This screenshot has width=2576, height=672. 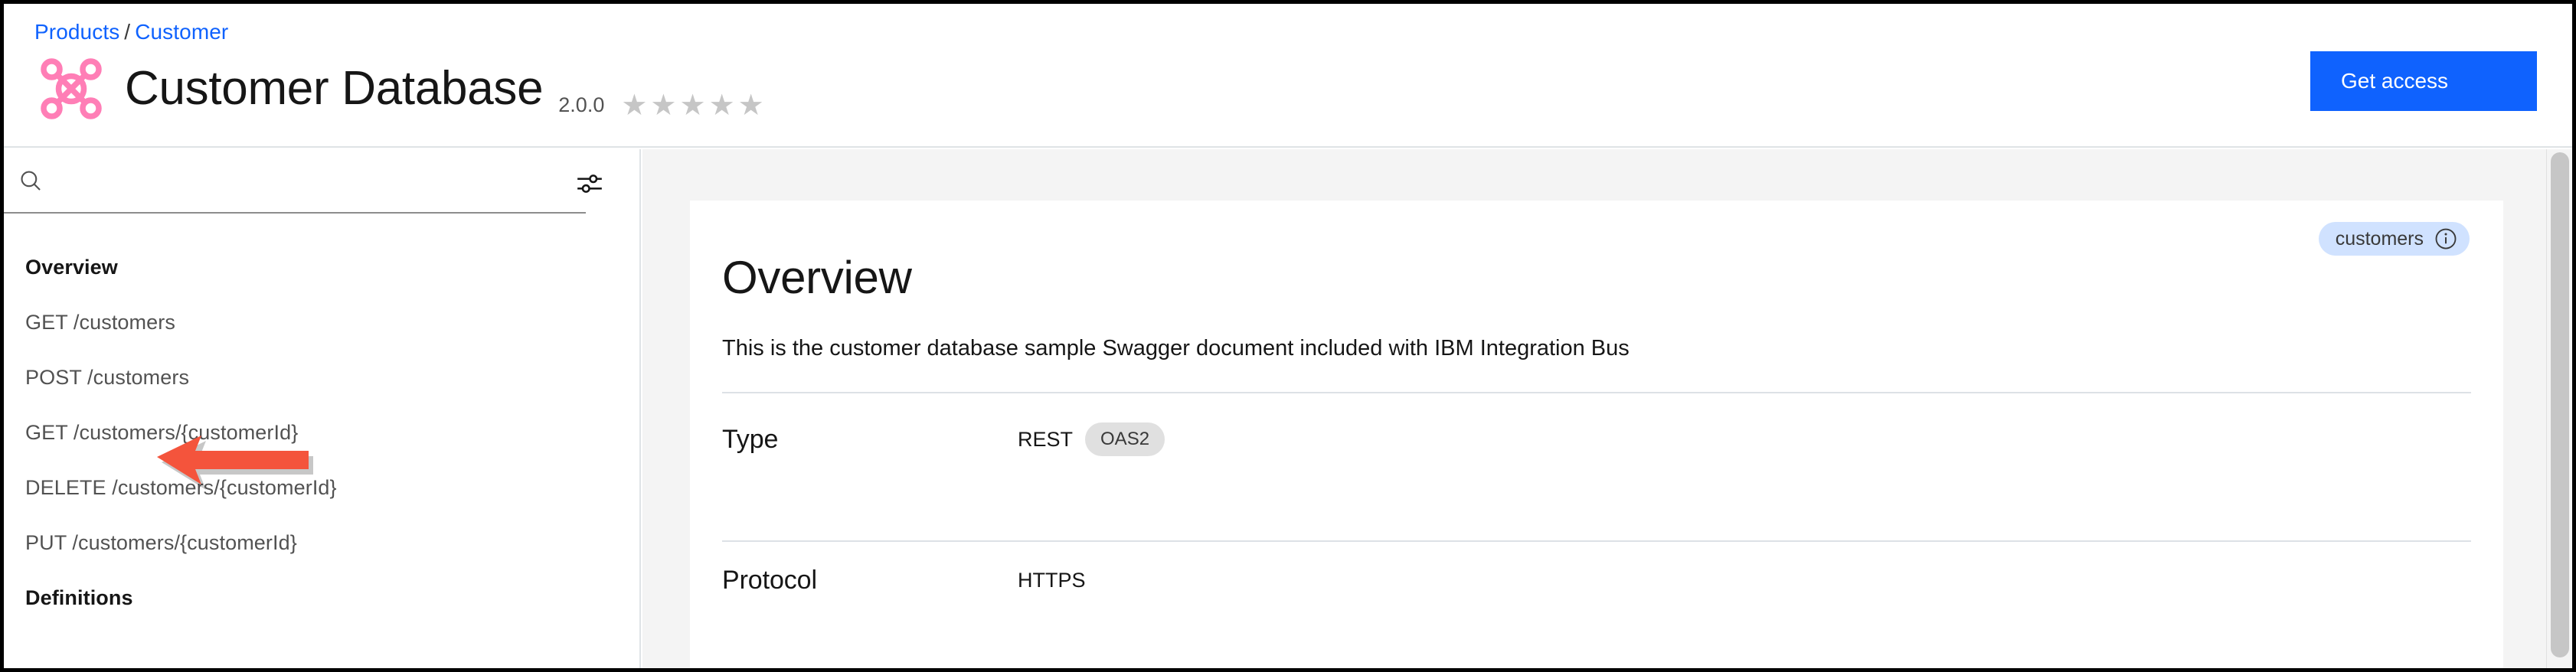 I want to click on info-circle-icon, so click(x=2445, y=239).